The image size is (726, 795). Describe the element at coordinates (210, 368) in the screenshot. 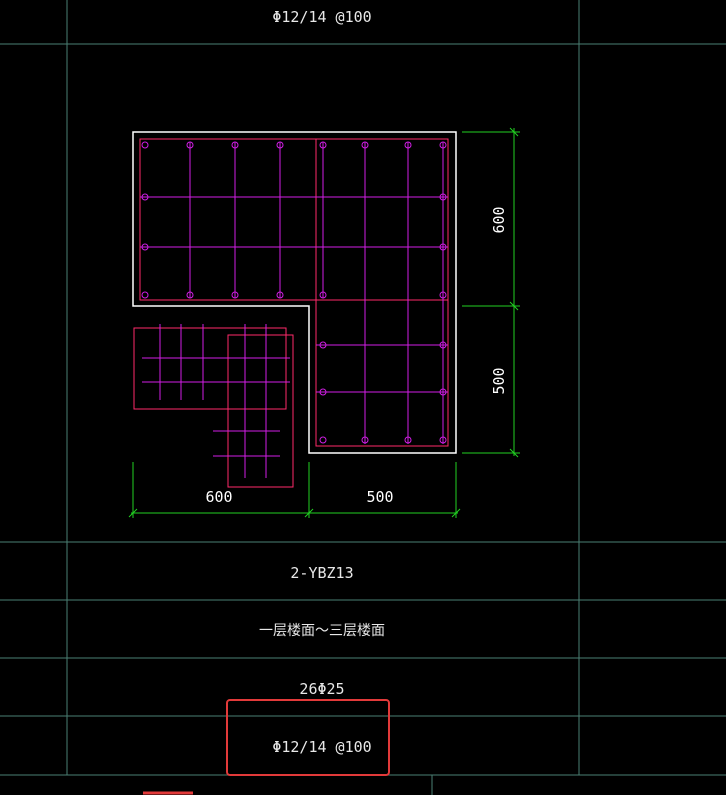

I see `detail-stirrup-left` at that location.